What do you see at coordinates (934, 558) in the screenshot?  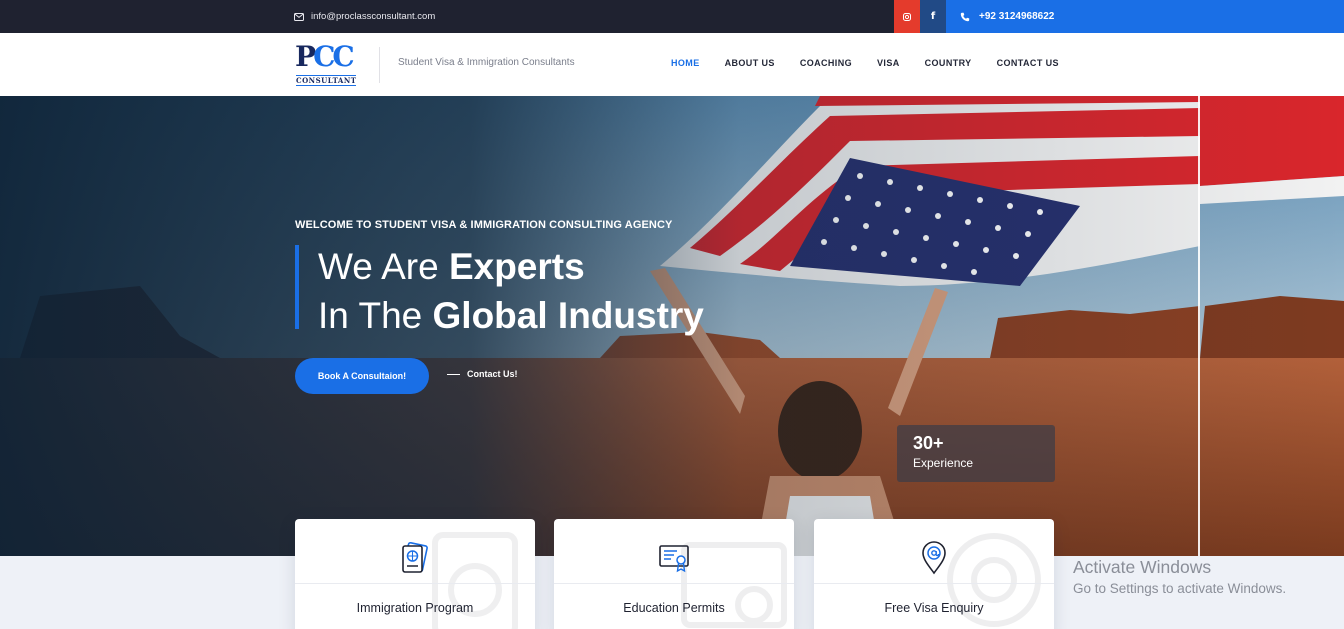 I see `location-pin-icon` at bounding box center [934, 558].